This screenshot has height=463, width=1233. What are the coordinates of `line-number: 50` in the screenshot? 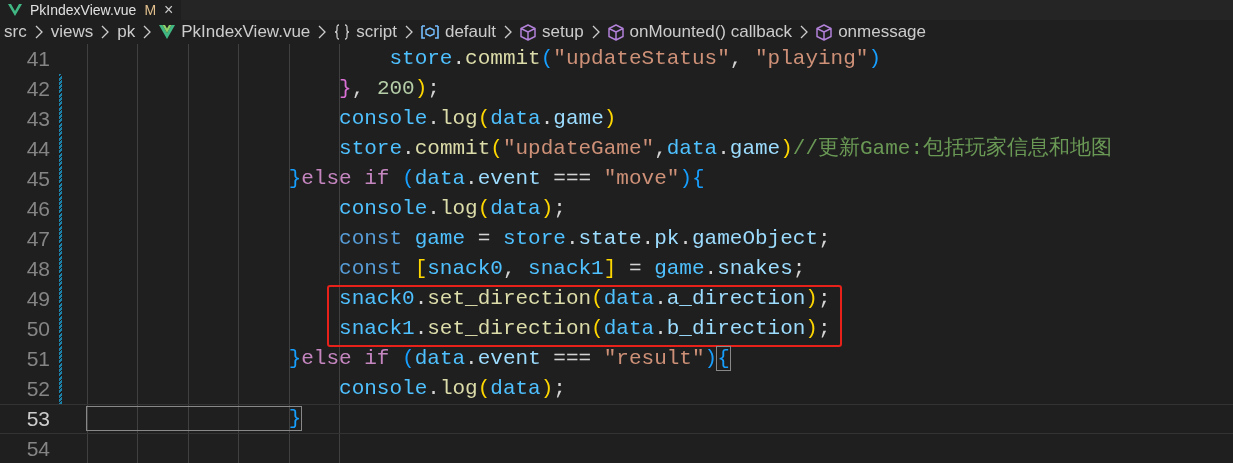 It's located at (37, 329).